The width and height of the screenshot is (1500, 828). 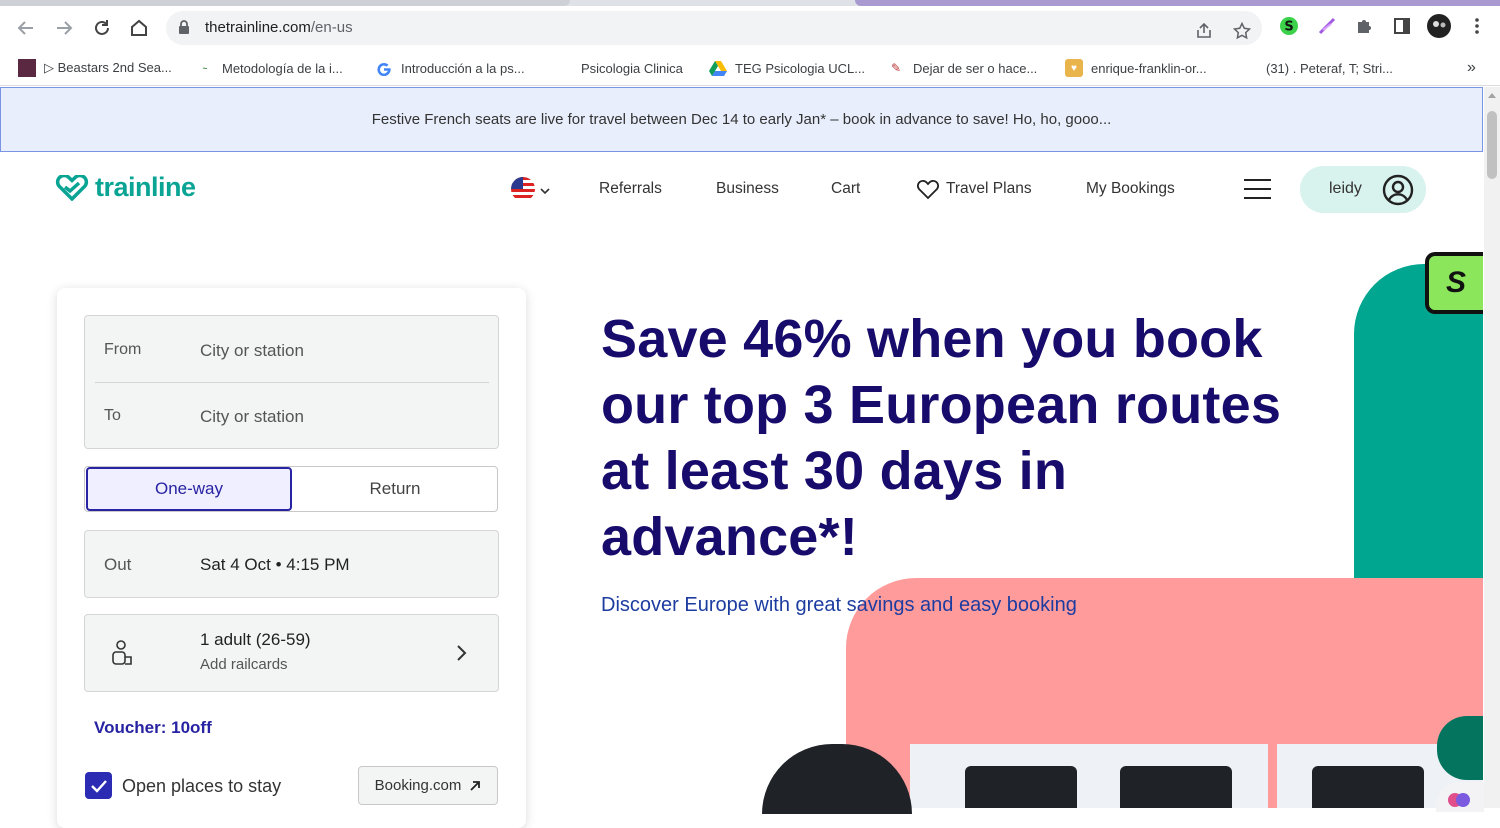 I want to click on checkmark-icon, so click(x=98, y=786).